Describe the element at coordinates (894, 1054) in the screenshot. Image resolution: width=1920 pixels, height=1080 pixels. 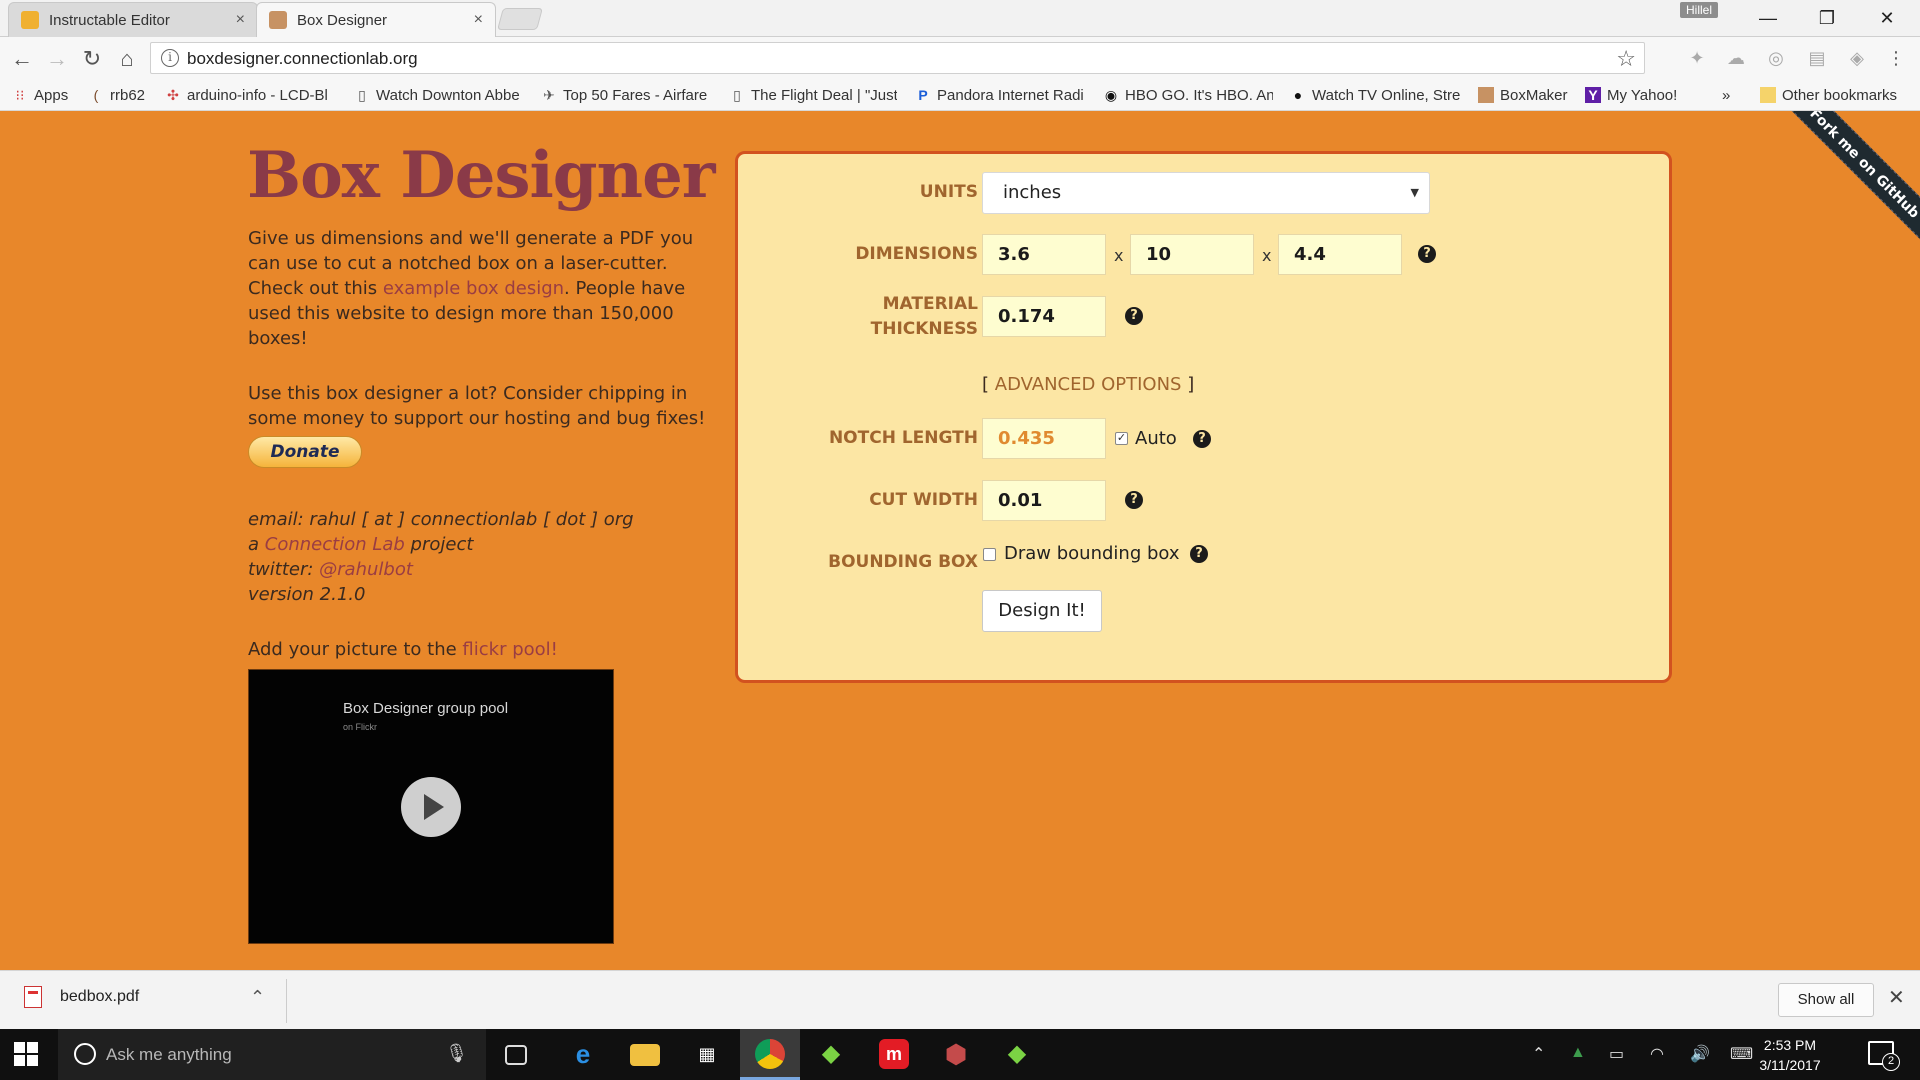
I see `autodesk-icon: m` at that location.